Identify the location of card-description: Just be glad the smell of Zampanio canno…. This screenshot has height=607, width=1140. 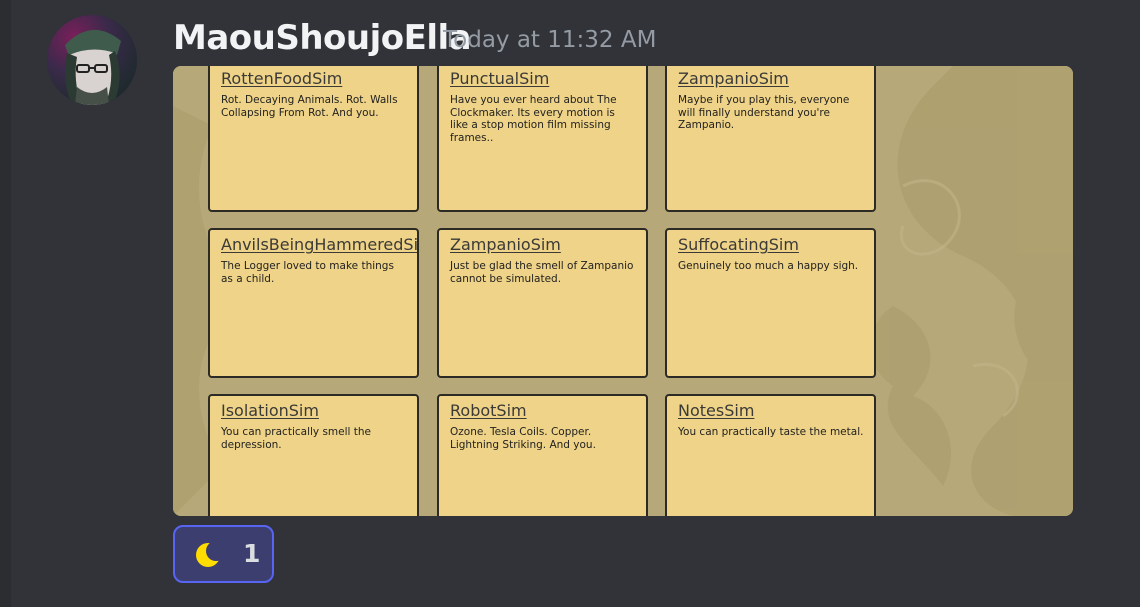
(542, 272).